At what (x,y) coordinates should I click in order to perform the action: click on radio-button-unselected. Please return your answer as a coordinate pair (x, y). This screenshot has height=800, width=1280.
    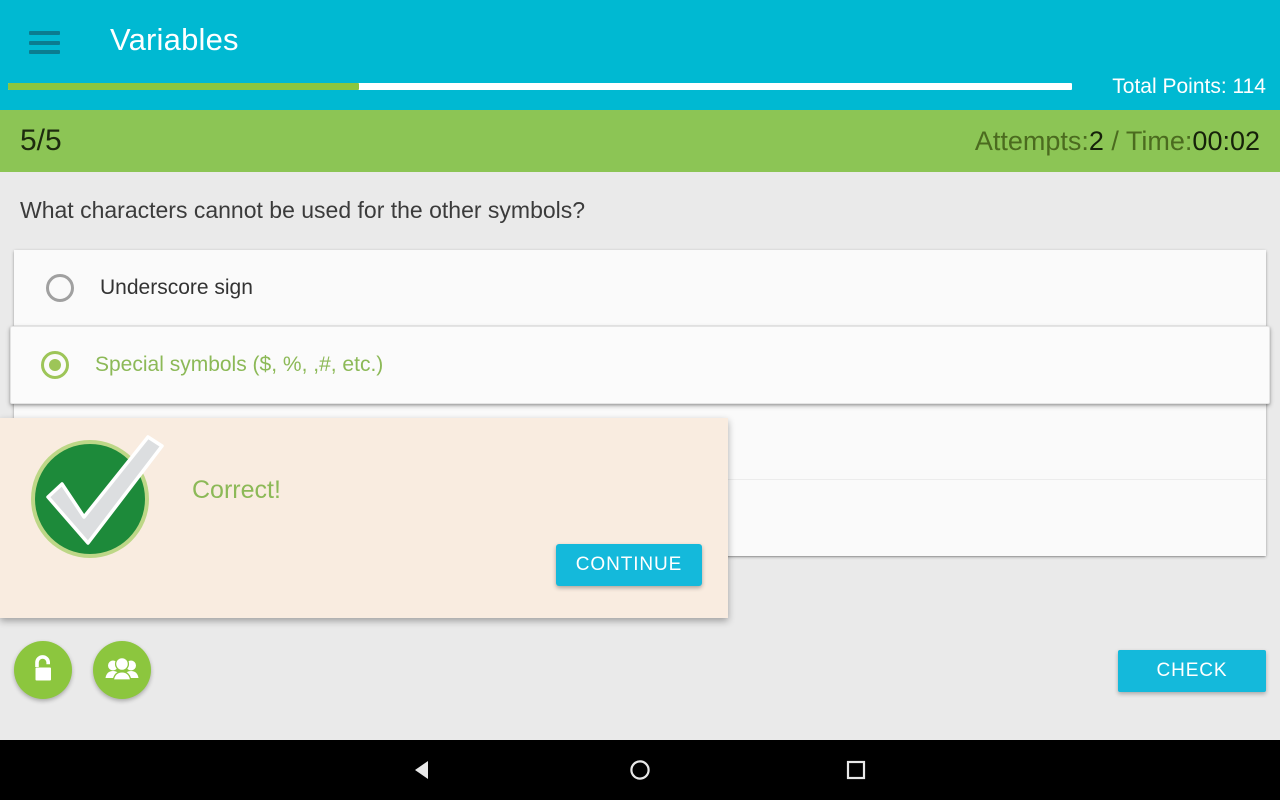
    Looking at the image, I should click on (60, 287).